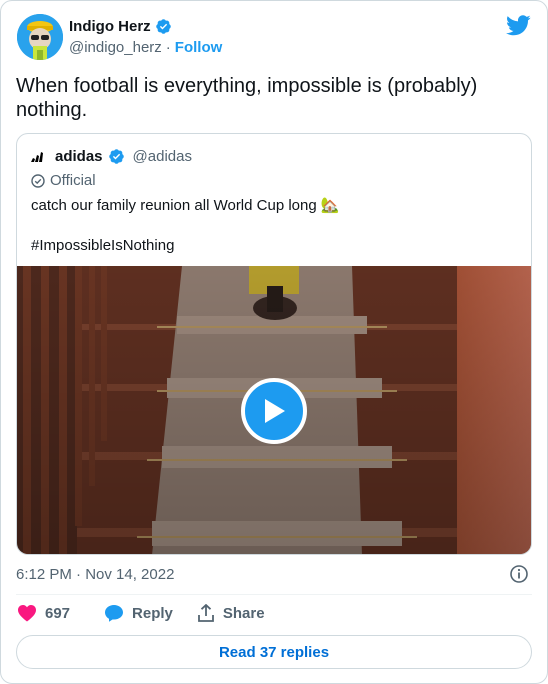 This screenshot has width=548, height=684. What do you see at coordinates (114, 613) in the screenshot?
I see `reply-bubble-icon` at bounding box center [114, 613].